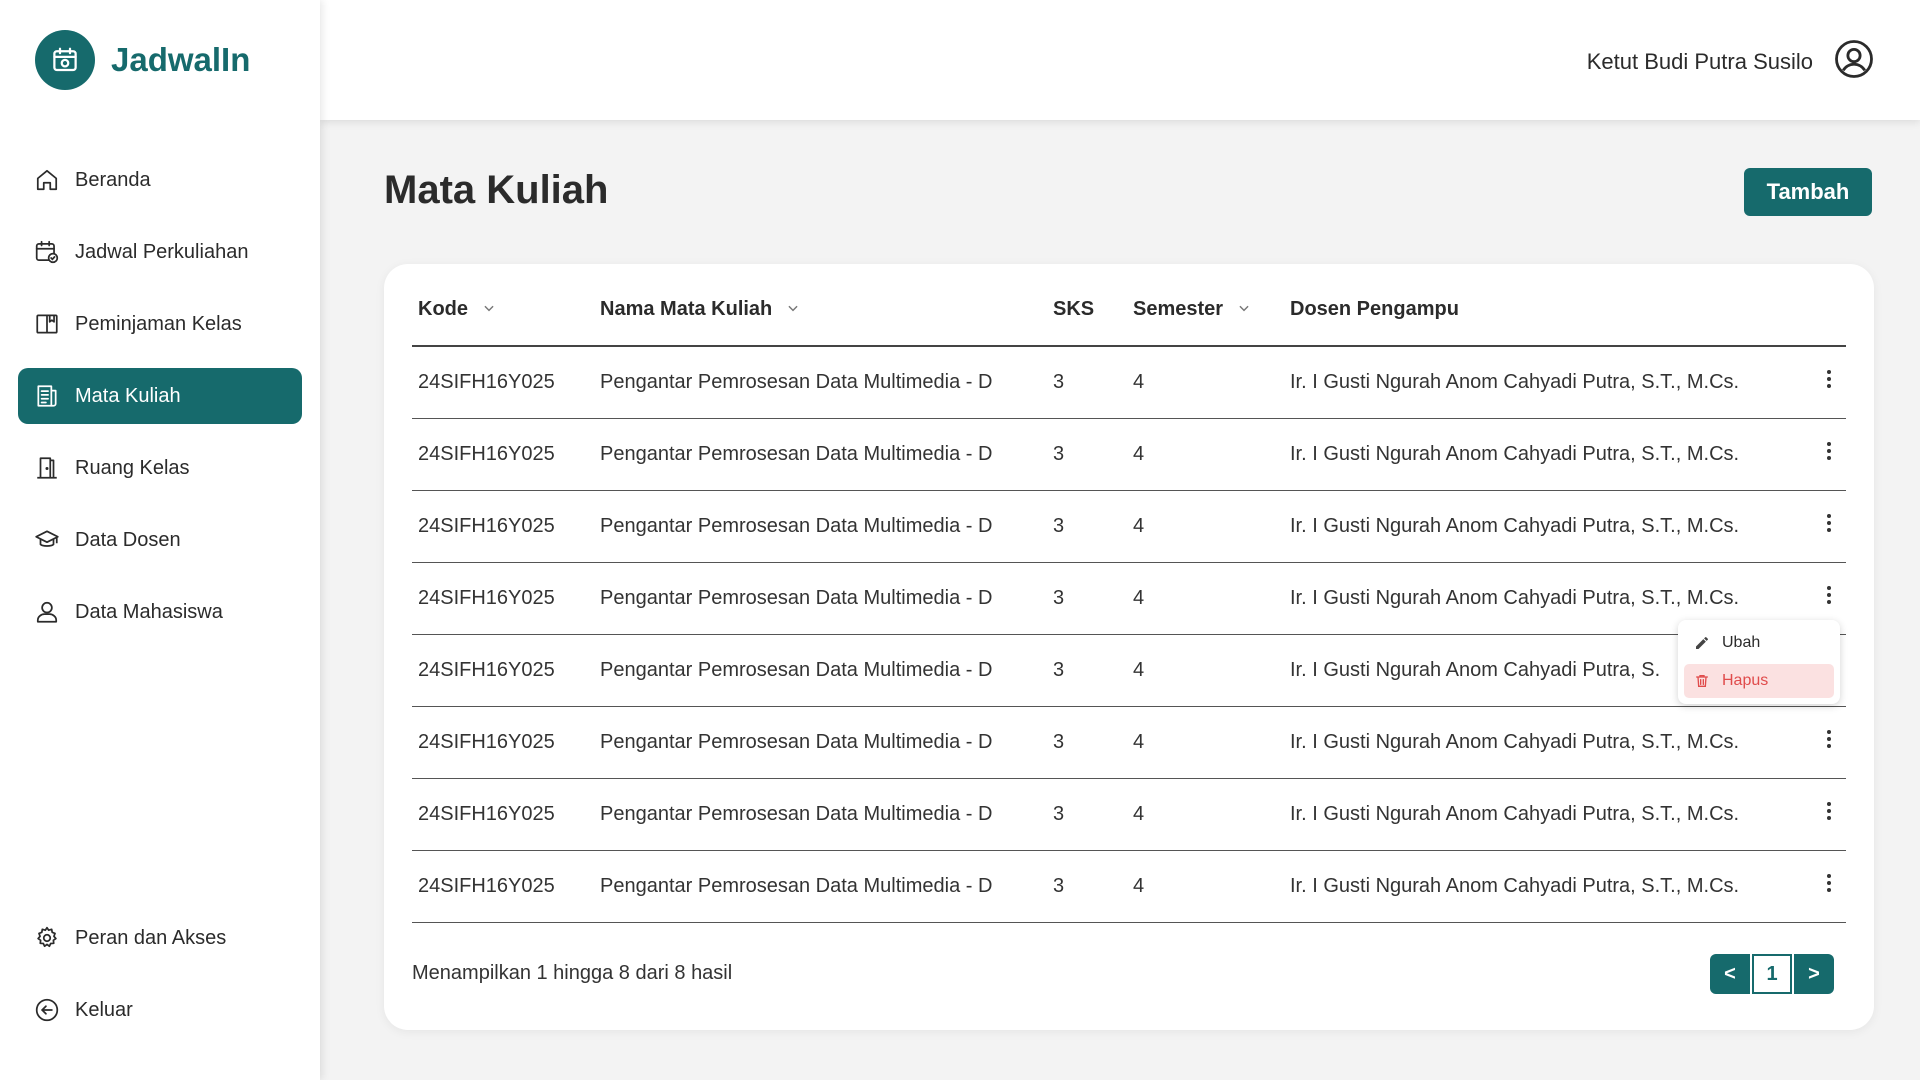 The height and width of the screenshot is (1080, 1920). I want to click on sidebar-item-data-mahasiswa: Data Mahasiswa, so click(160, 612).